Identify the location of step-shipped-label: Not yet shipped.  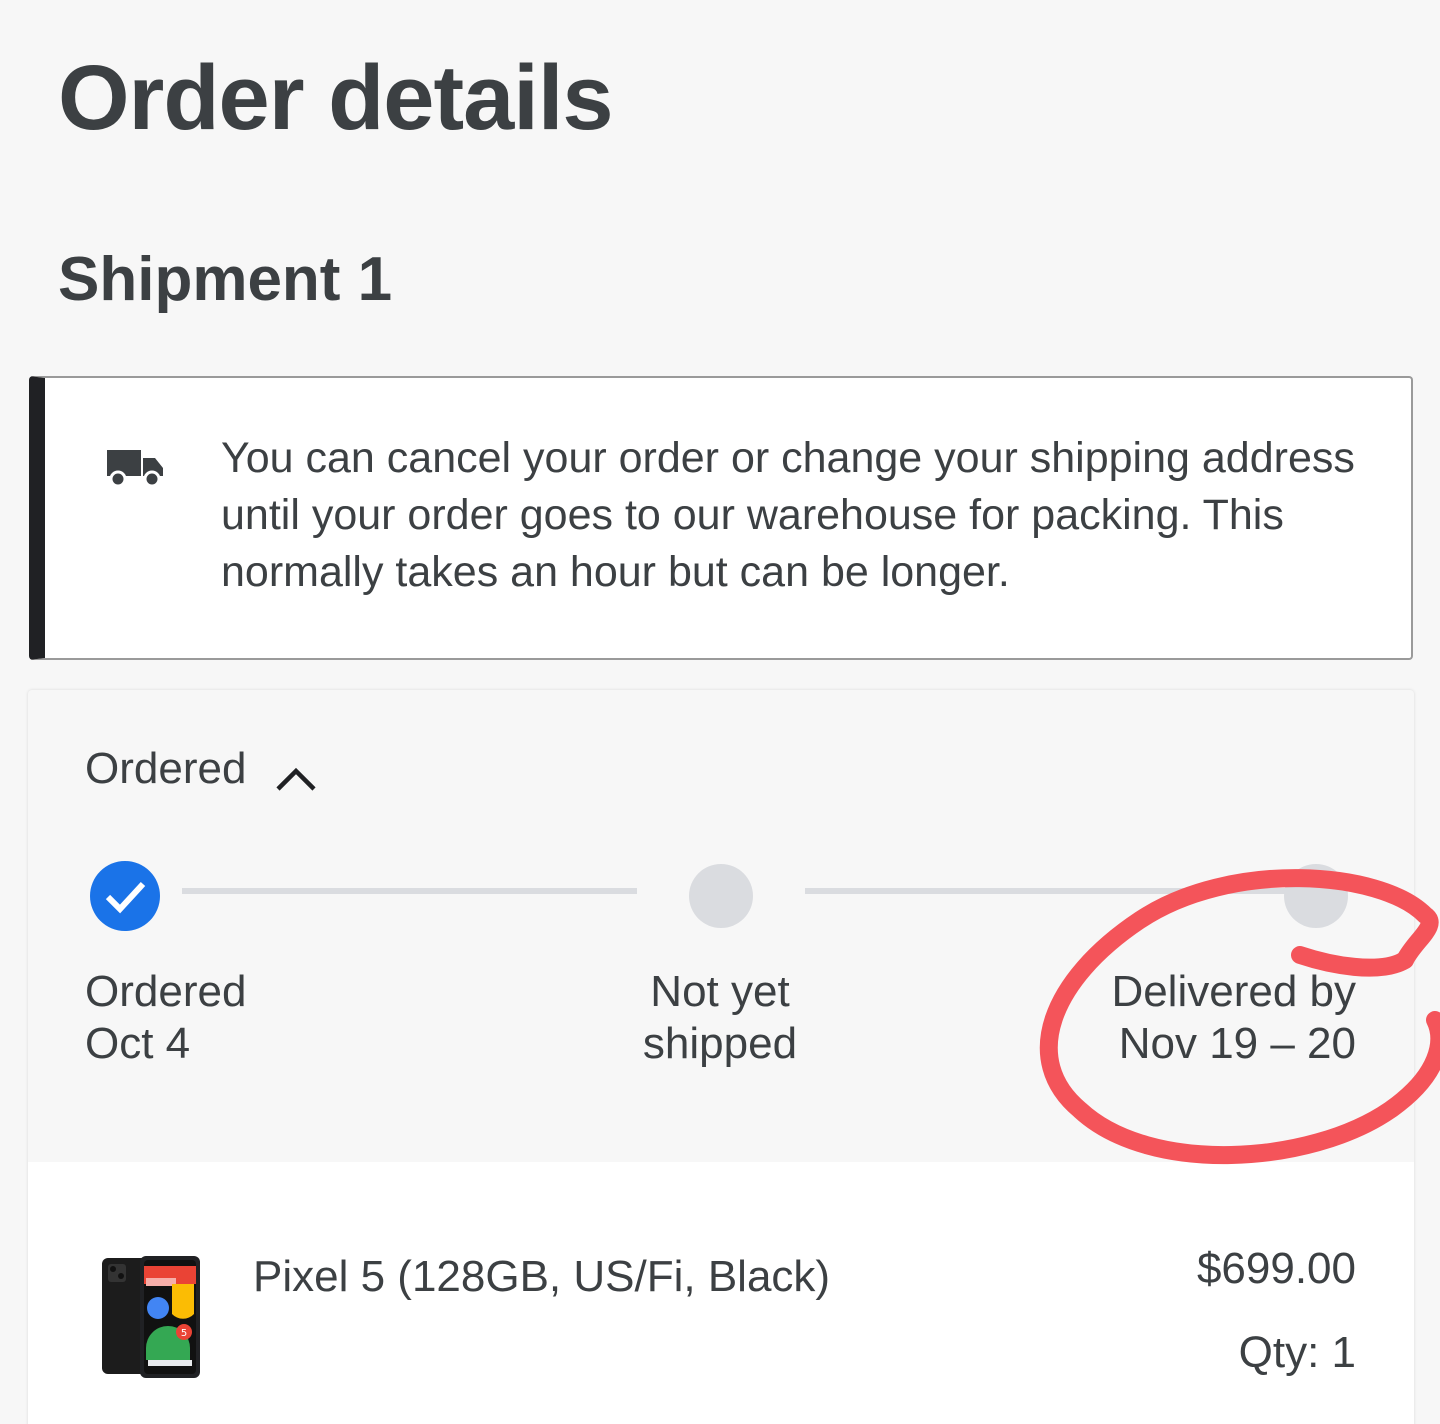
(720, 1018).